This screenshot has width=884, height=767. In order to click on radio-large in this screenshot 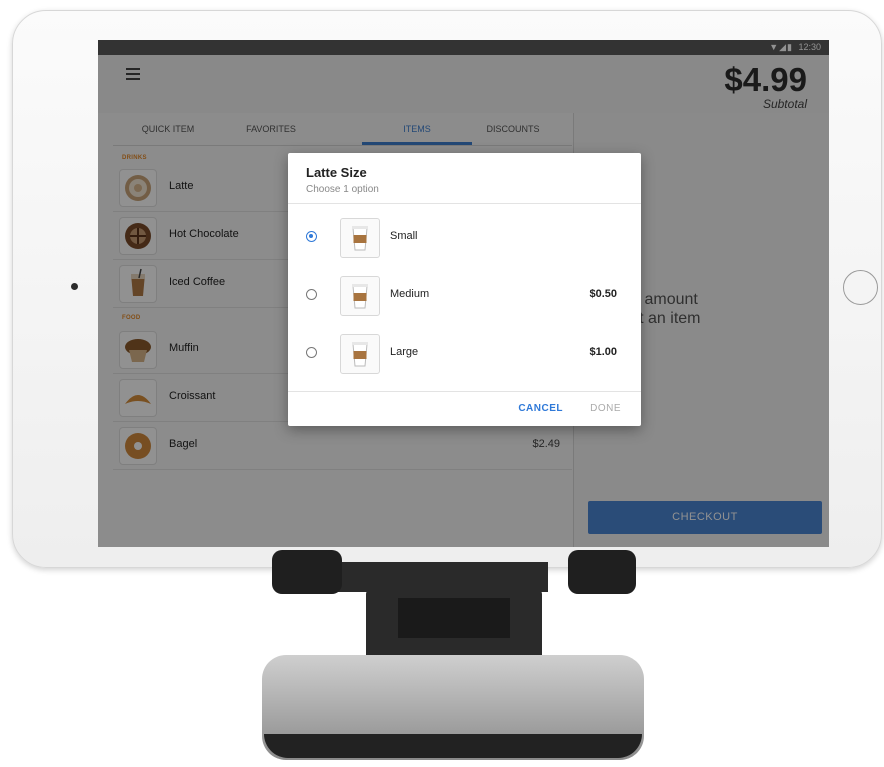, I will do `click(311, 352)`.